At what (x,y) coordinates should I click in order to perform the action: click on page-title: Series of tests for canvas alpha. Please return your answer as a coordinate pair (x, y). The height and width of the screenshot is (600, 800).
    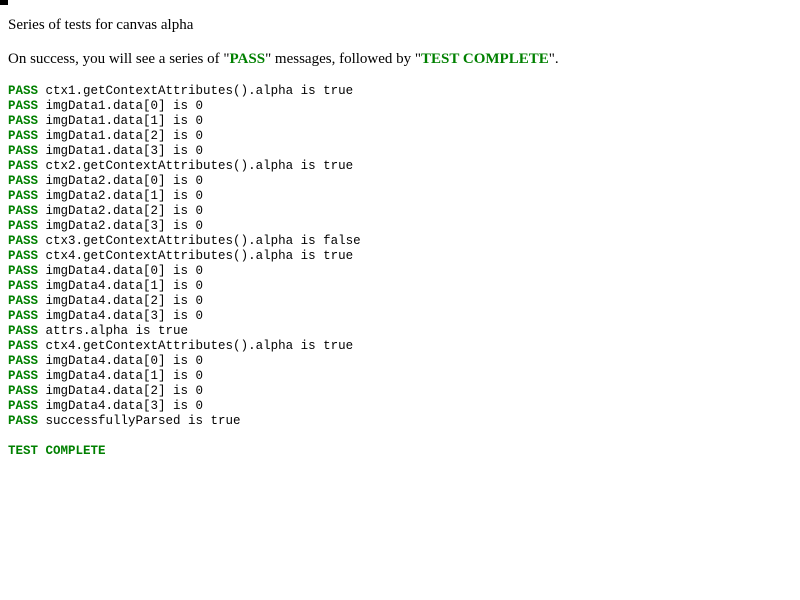
    Looking at the image, I should click on (101, 25).